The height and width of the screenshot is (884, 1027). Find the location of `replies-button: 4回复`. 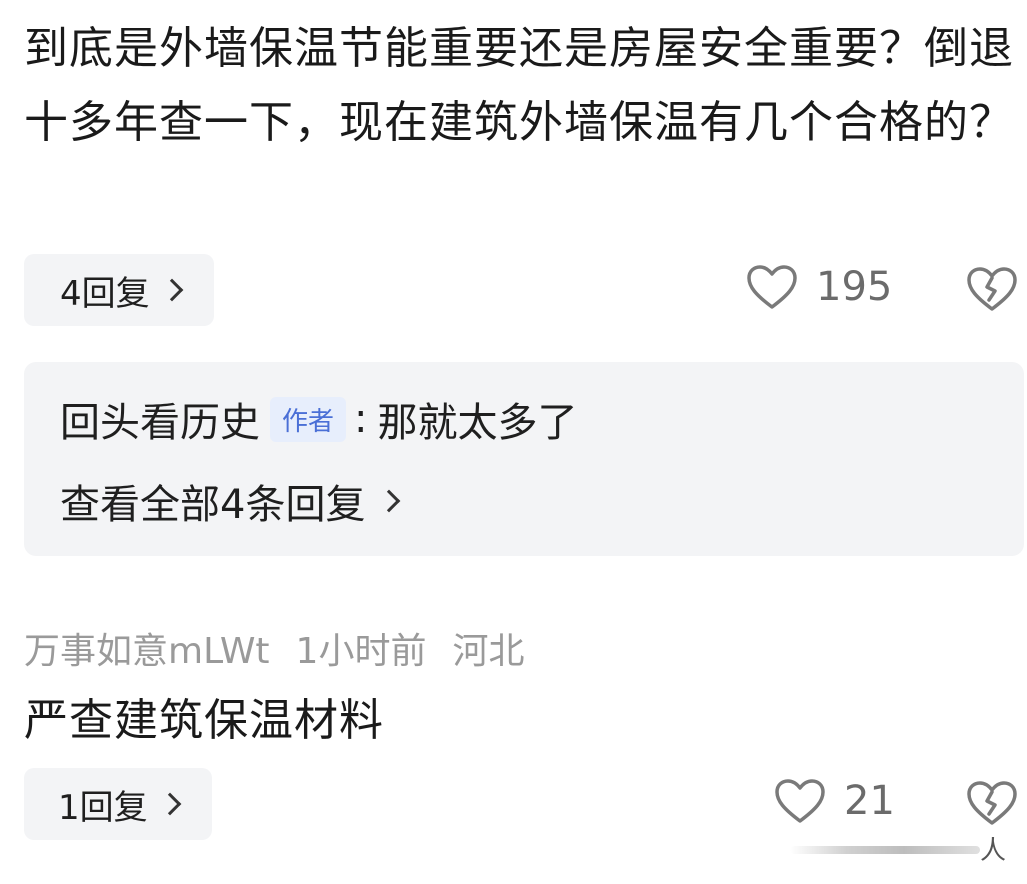

replies-button: 4回复 is located at coordinates (119, 290).